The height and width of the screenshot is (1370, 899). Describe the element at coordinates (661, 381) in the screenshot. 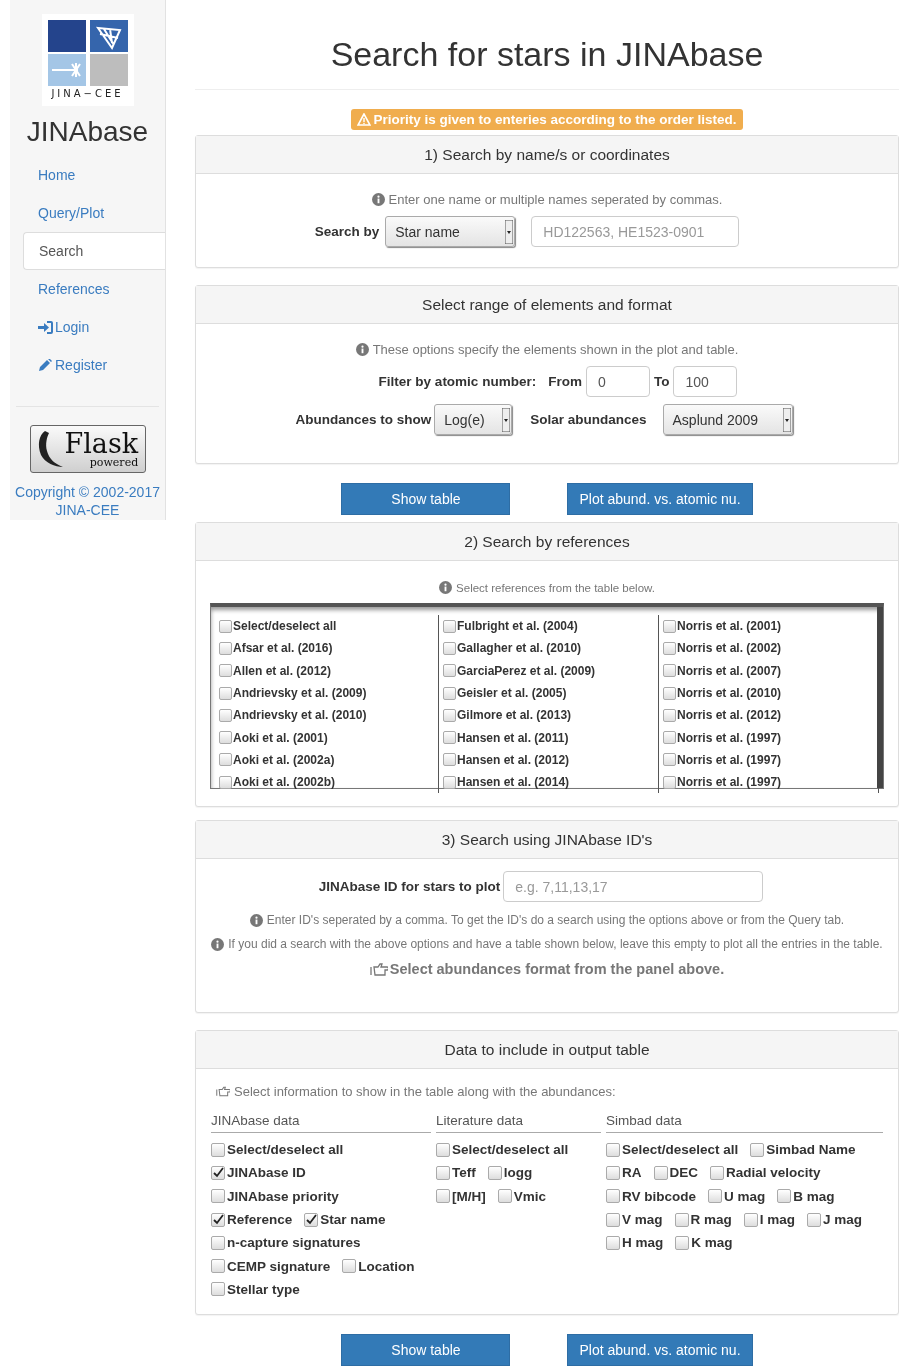

I see `field-label: To` at that location.